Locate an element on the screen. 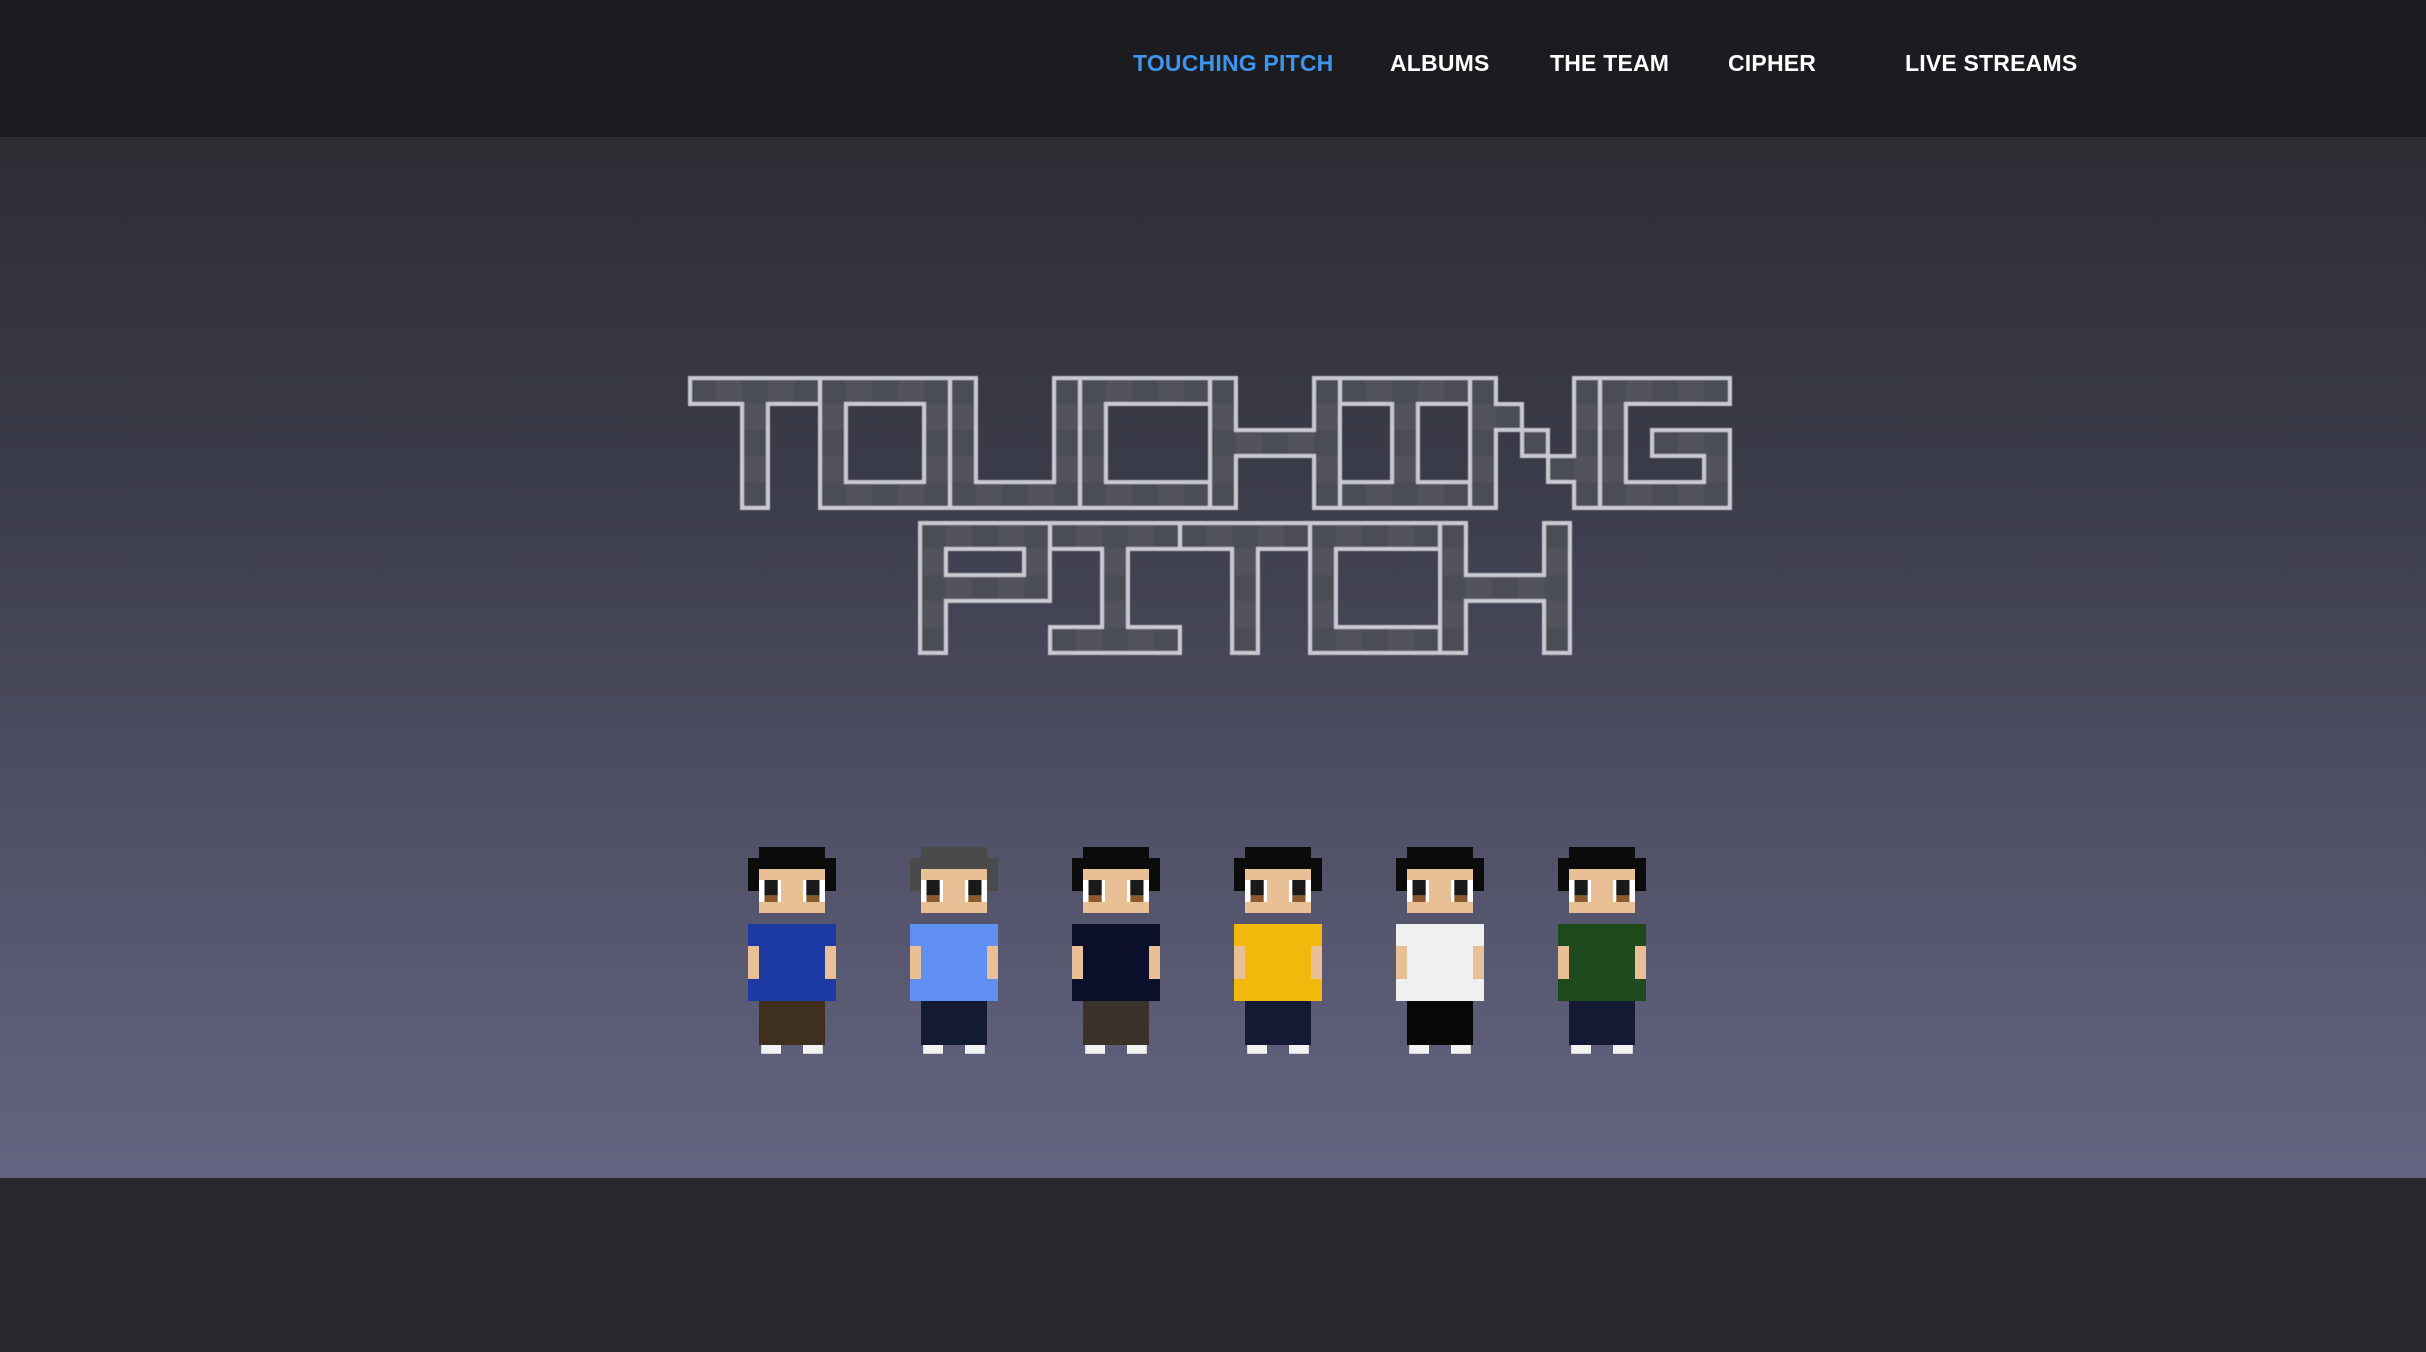 This screenshot has width=2426, height=1352. nav-albums: ALBUMS is located at coordinates (1440, 63).